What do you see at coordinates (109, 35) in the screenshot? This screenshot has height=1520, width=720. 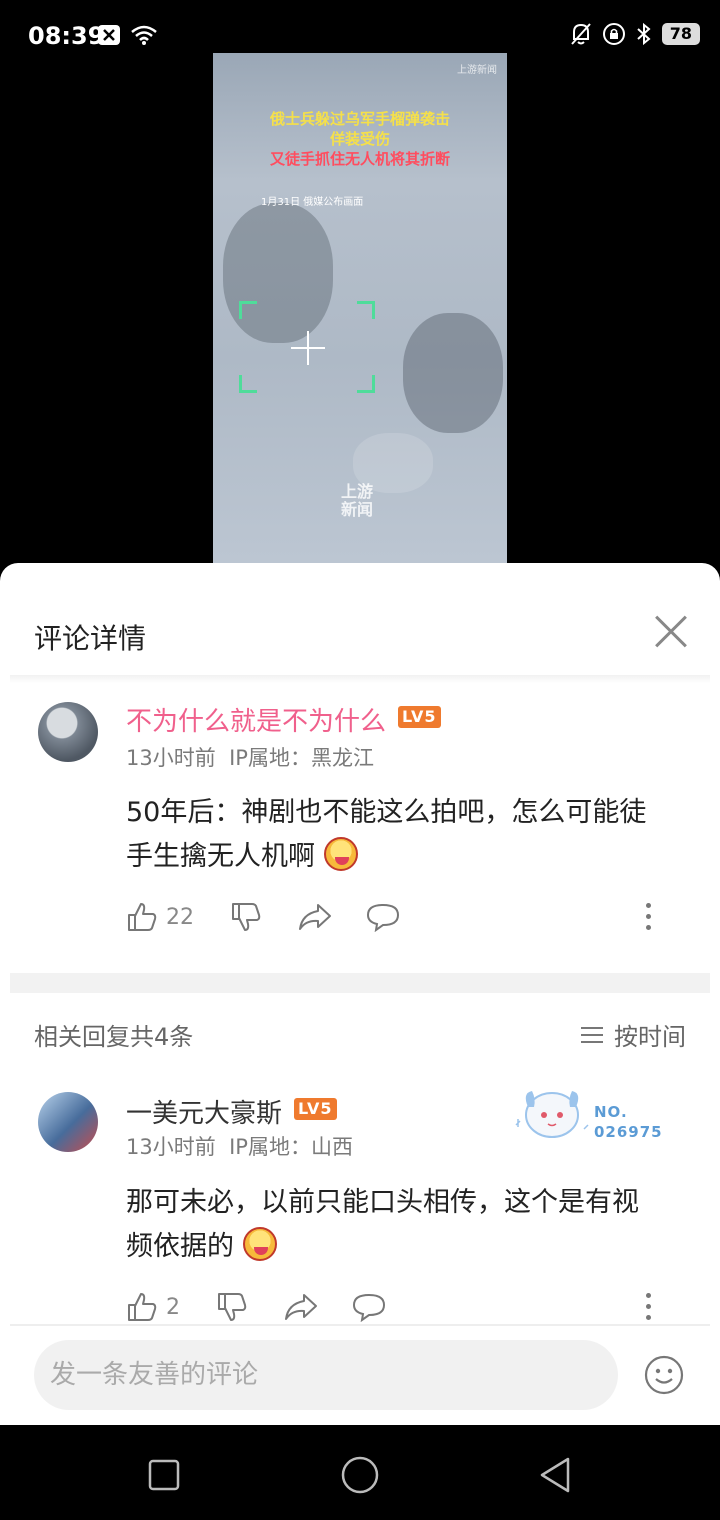 I see `close-box-icon` at bounding box center [109, 35].